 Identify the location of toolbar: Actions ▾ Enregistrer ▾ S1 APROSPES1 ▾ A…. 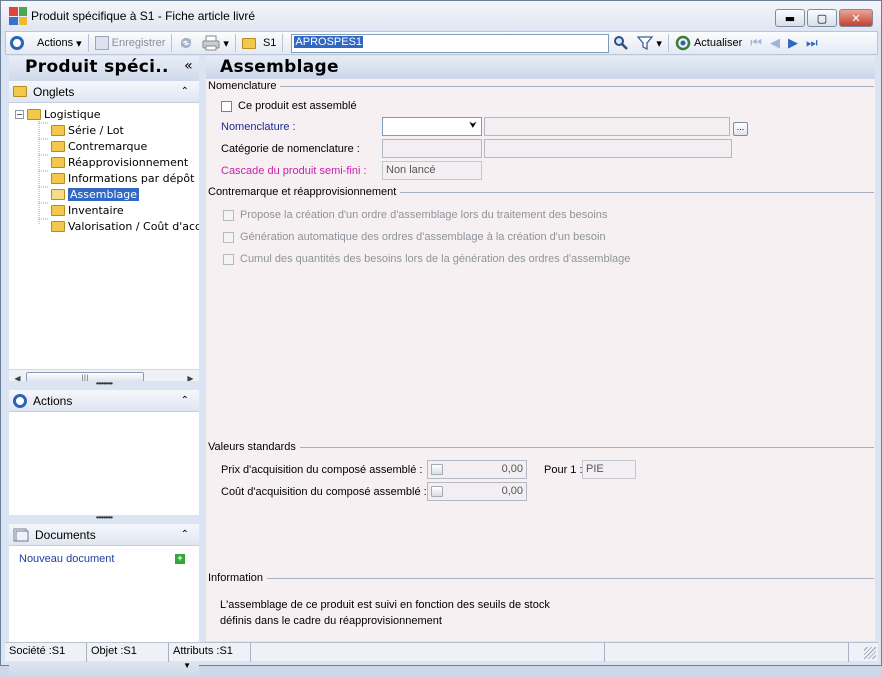
(441, 43).